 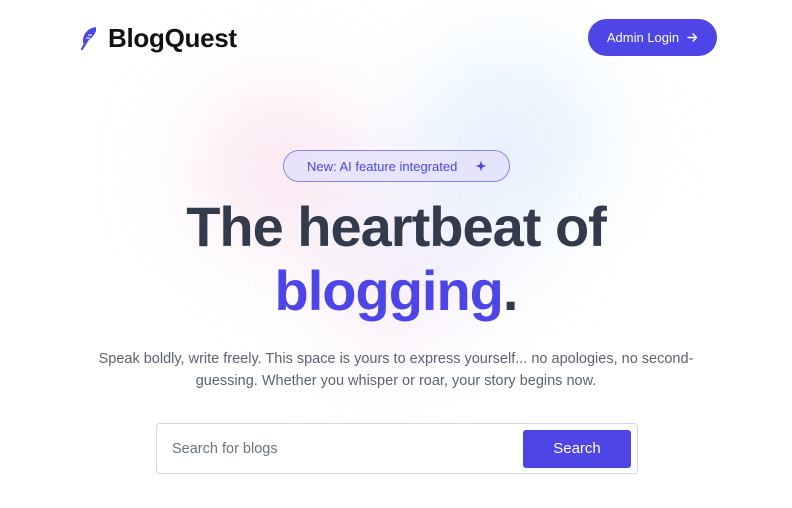 I want to click on sparkle-icon, so click(x=481, y=166).